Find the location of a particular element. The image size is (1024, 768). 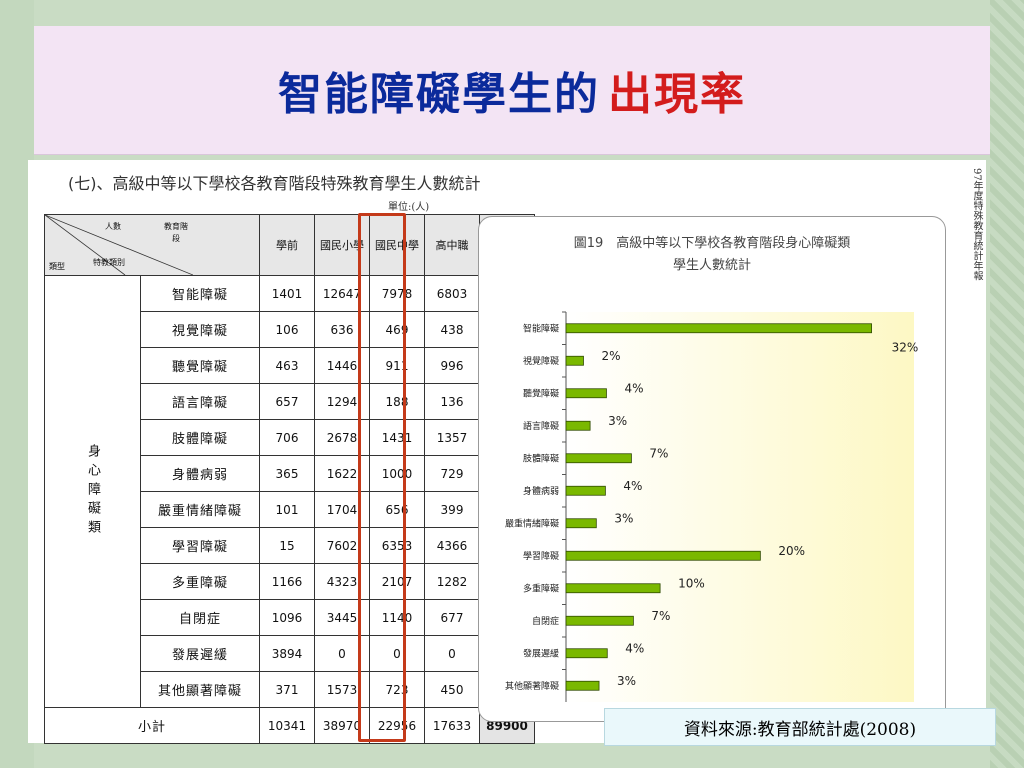

row-category: 學習障礙 is located at coordinates (200, 545).